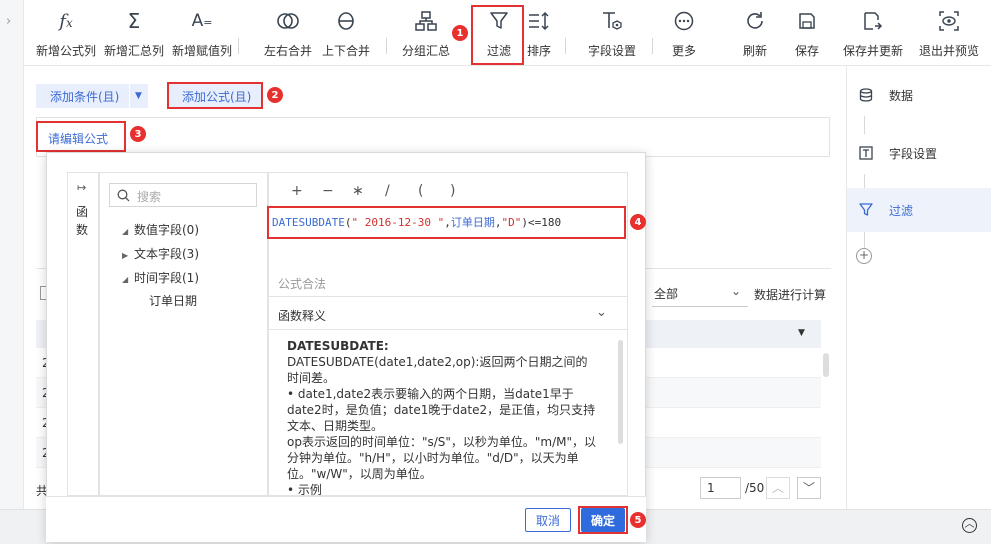  Describe the element at coordinates (82, 187) in the screenshot. I see `collapse-arrow-icon: ↦` at that location.